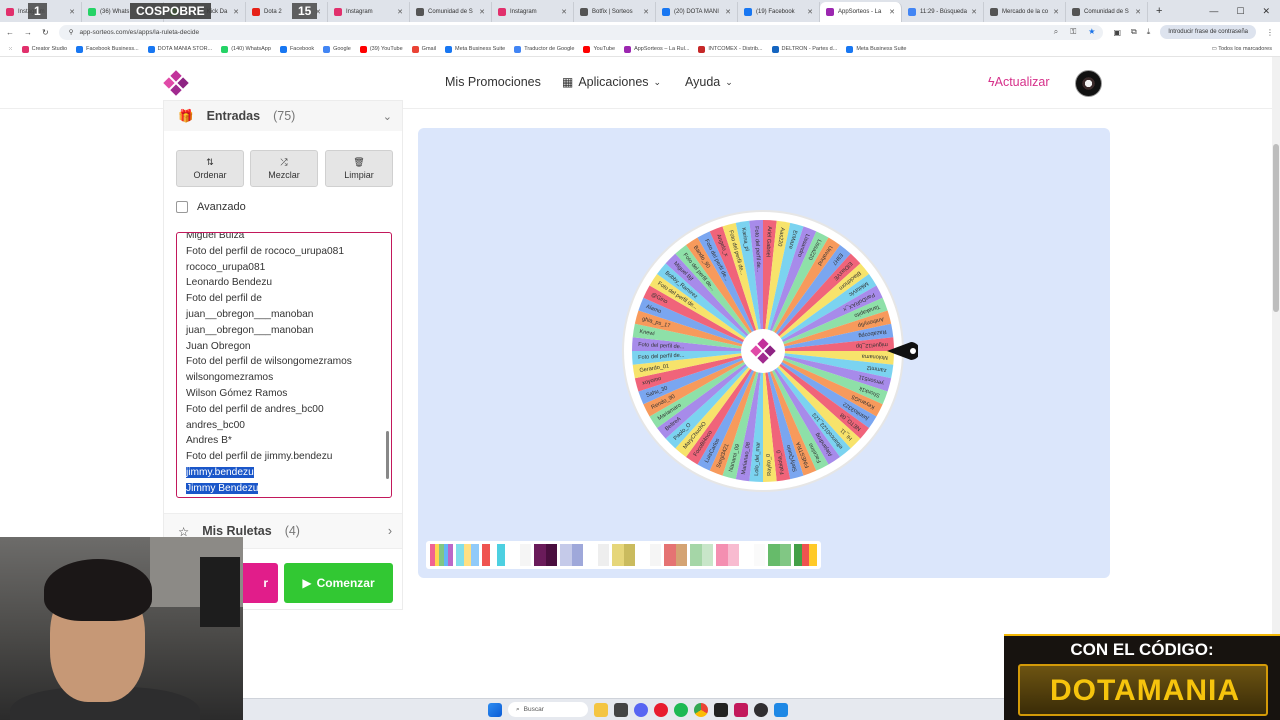 The image size is (1280, 720). I want to click on nav-my-promotions: Mis Promociones, so click(493, 82).